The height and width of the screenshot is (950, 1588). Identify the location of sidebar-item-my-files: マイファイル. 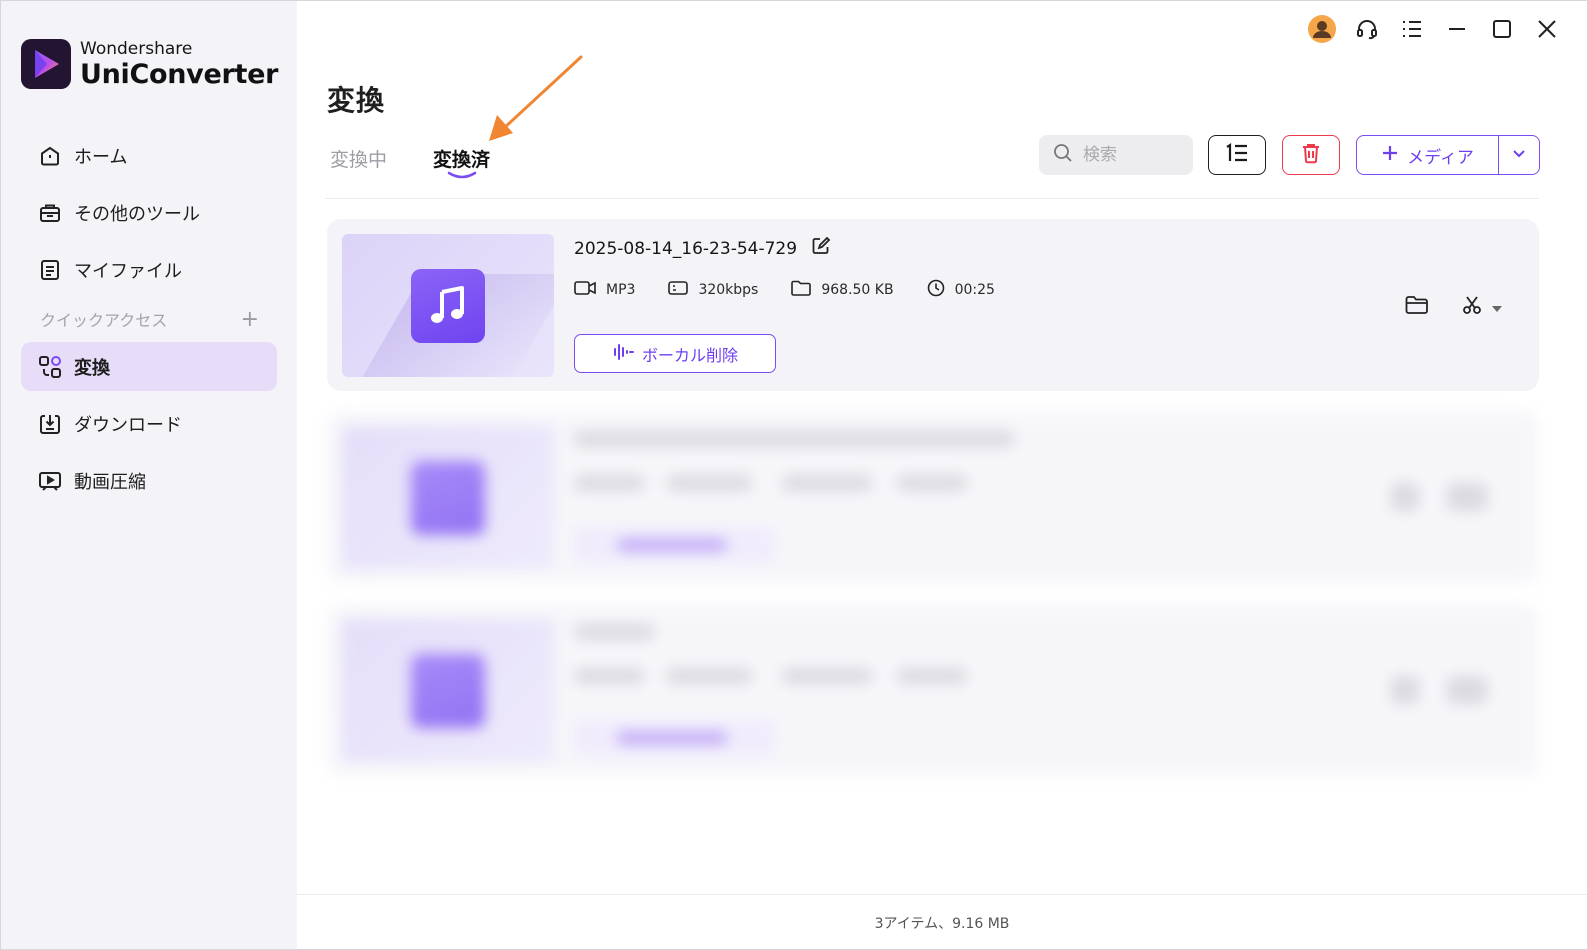
(149, 269).